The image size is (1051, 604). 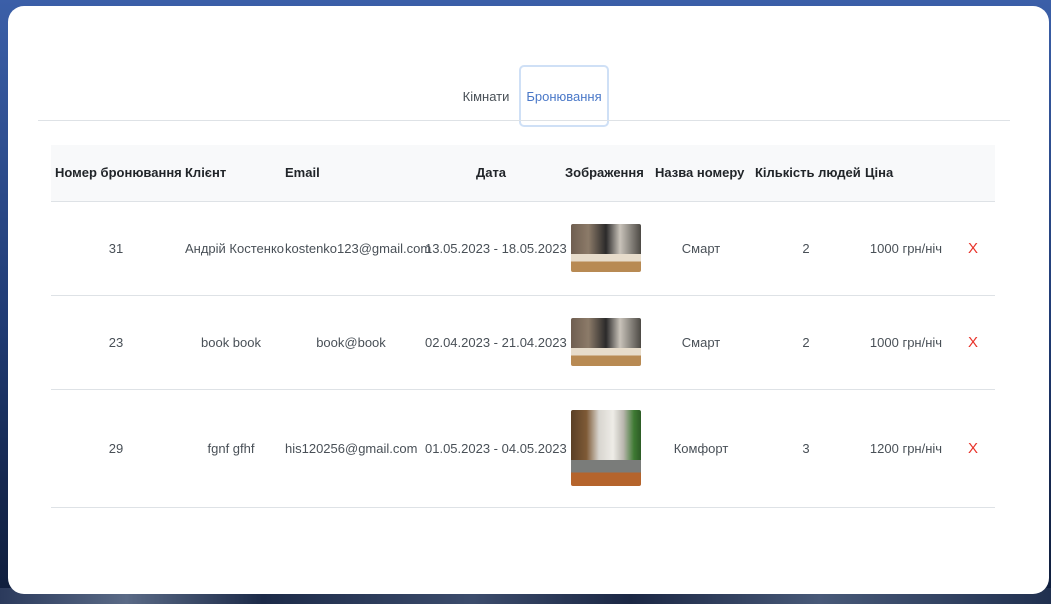 I want to click on header-date: Дата, so click(x=491, y=173).